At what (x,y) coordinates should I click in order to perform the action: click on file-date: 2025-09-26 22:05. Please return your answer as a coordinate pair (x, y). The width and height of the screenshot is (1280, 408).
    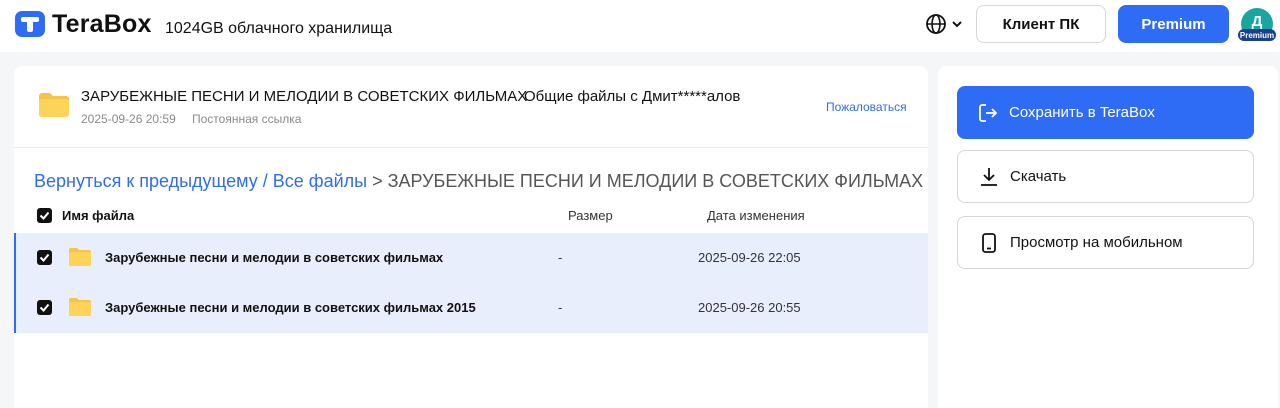
    Looking at the image, I should click on (749, 257).